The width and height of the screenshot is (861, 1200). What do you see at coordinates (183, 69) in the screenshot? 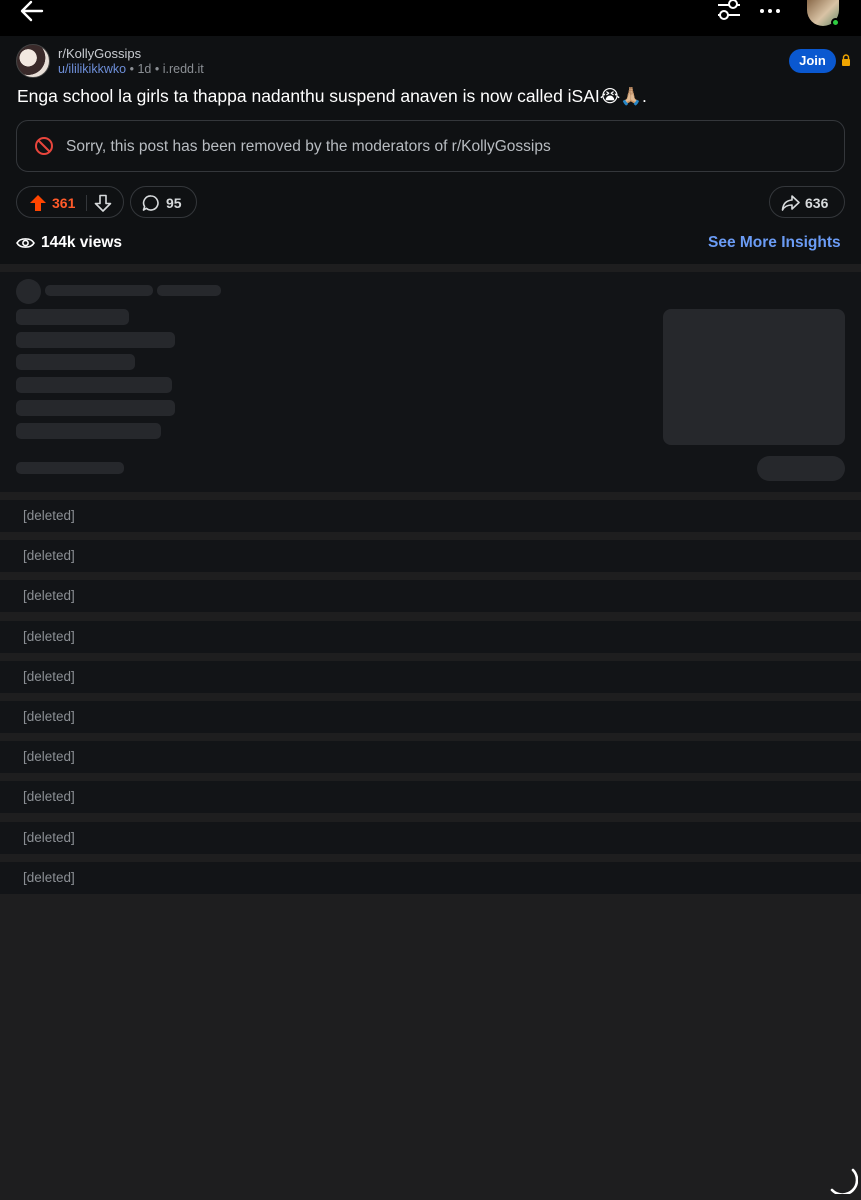
I see `post-domain: i.redd.it` at bounding box center [183, 69].